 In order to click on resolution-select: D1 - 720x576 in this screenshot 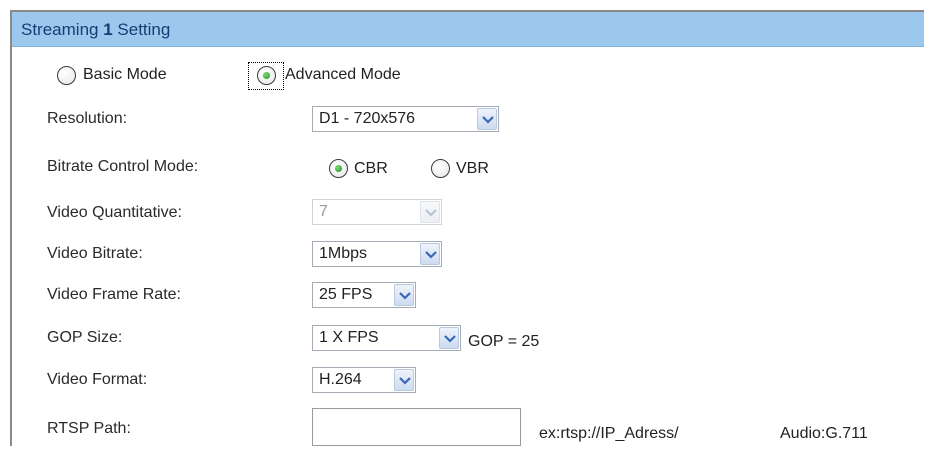, I will do `click(405, 119)`.